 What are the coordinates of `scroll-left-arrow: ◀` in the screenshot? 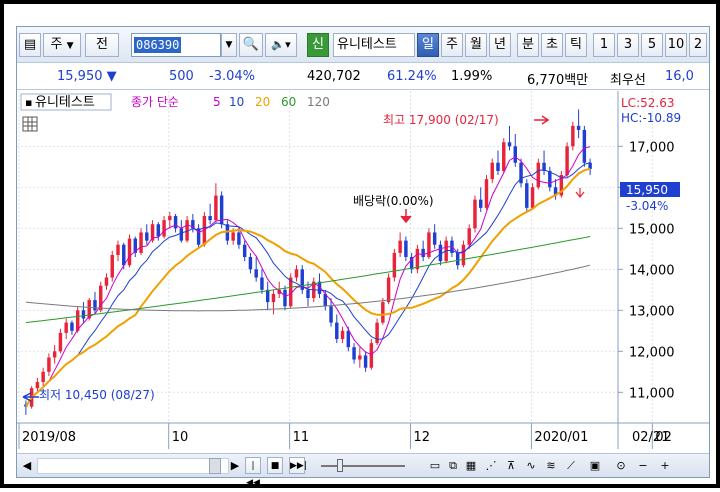 It's located at (27, 465).